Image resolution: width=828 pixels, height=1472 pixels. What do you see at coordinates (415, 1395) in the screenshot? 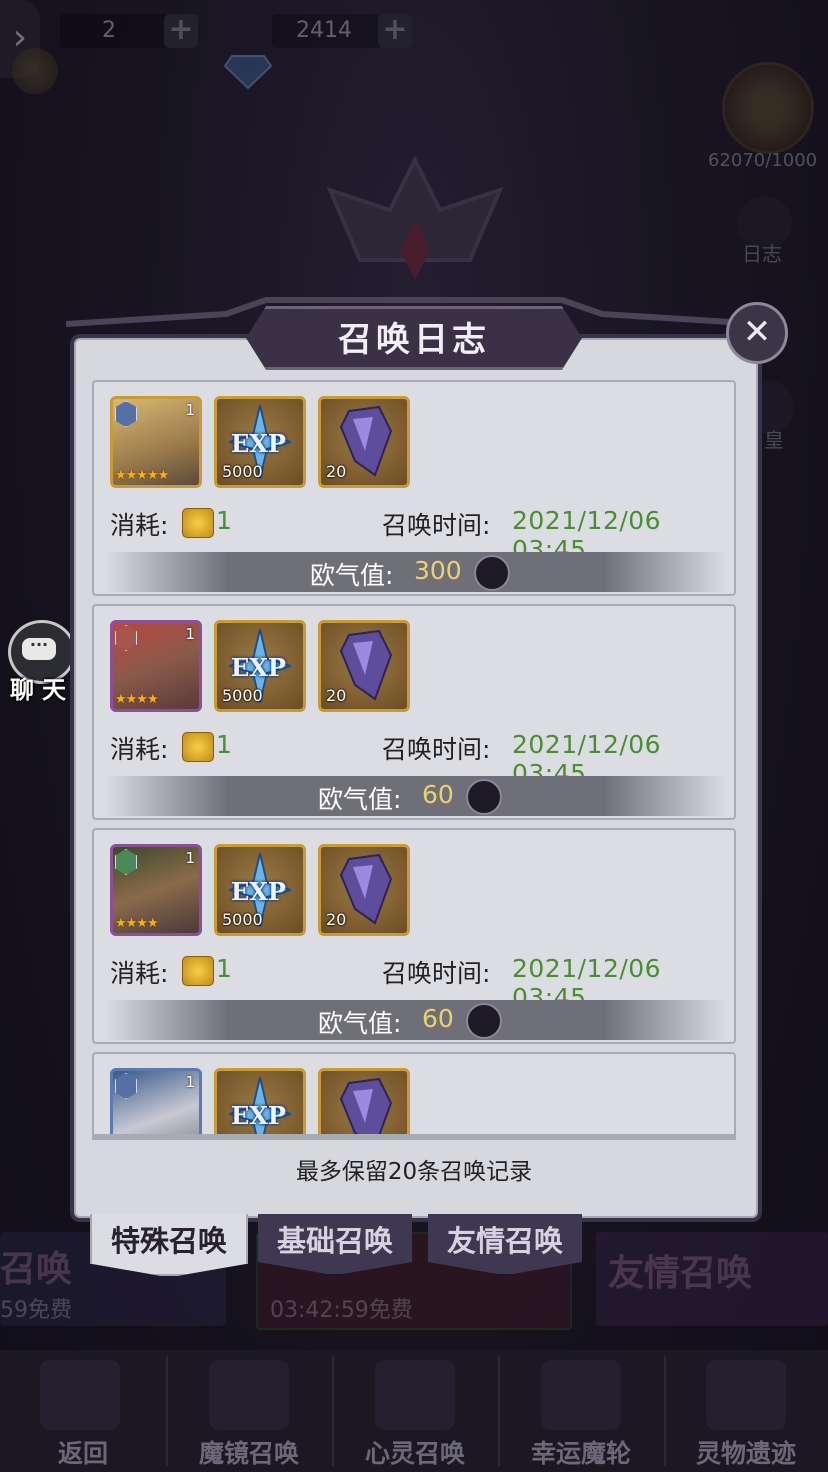
I see `soul-crystal-icon` at bounding box center [415, 1395].